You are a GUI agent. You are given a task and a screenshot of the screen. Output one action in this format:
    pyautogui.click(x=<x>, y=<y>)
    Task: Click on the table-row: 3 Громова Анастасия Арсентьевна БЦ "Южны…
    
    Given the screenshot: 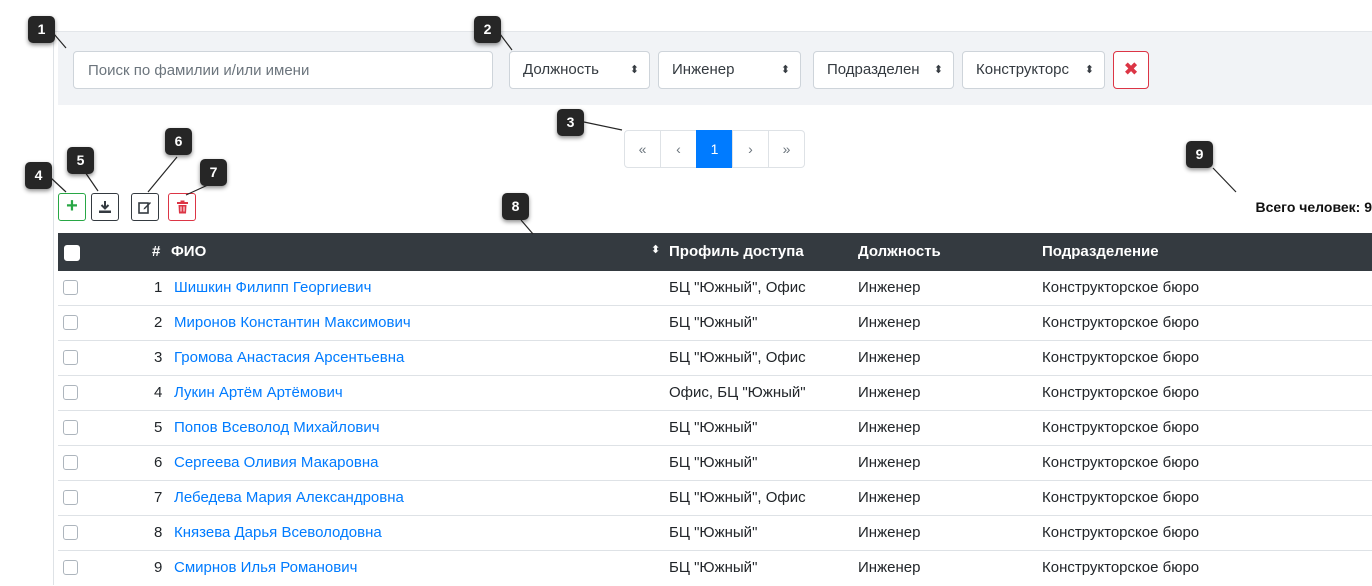 What is the action you would take?
    pyautogui.click(x=715, y=358)
    